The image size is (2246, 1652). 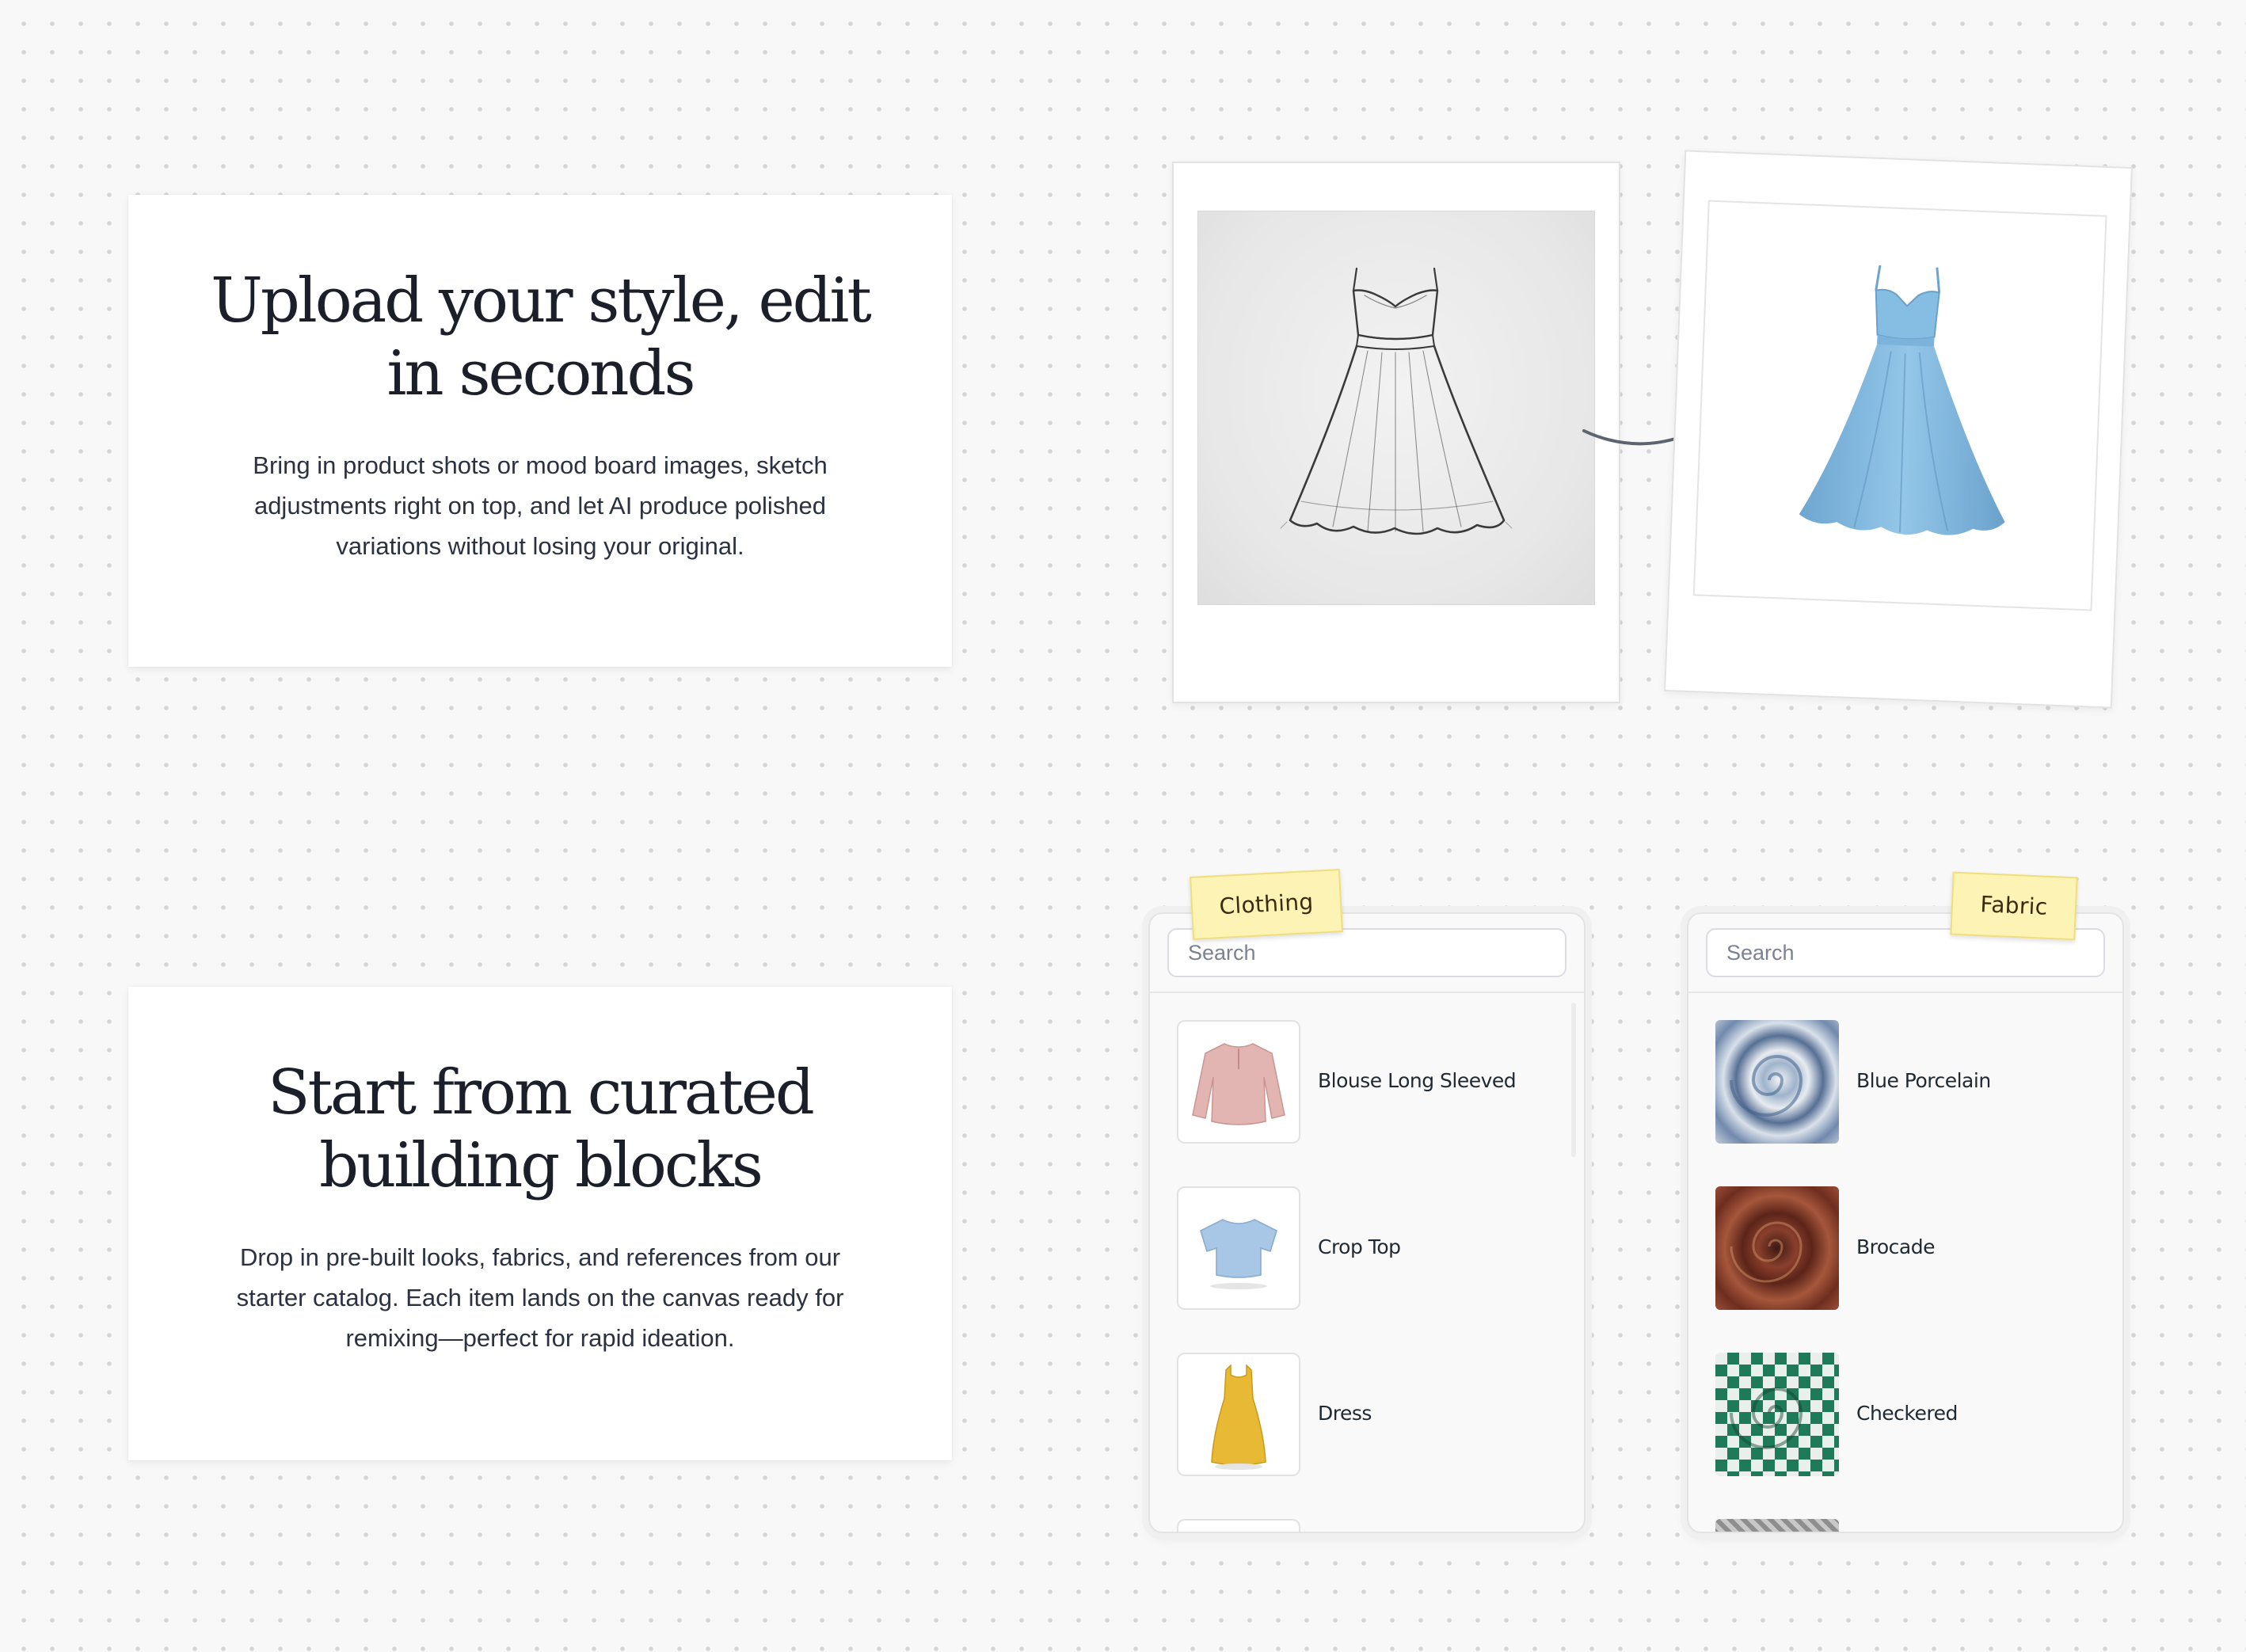 I want to click on upload-section-title: Upload your style, edit in seconds, so click(x=540, y=337).